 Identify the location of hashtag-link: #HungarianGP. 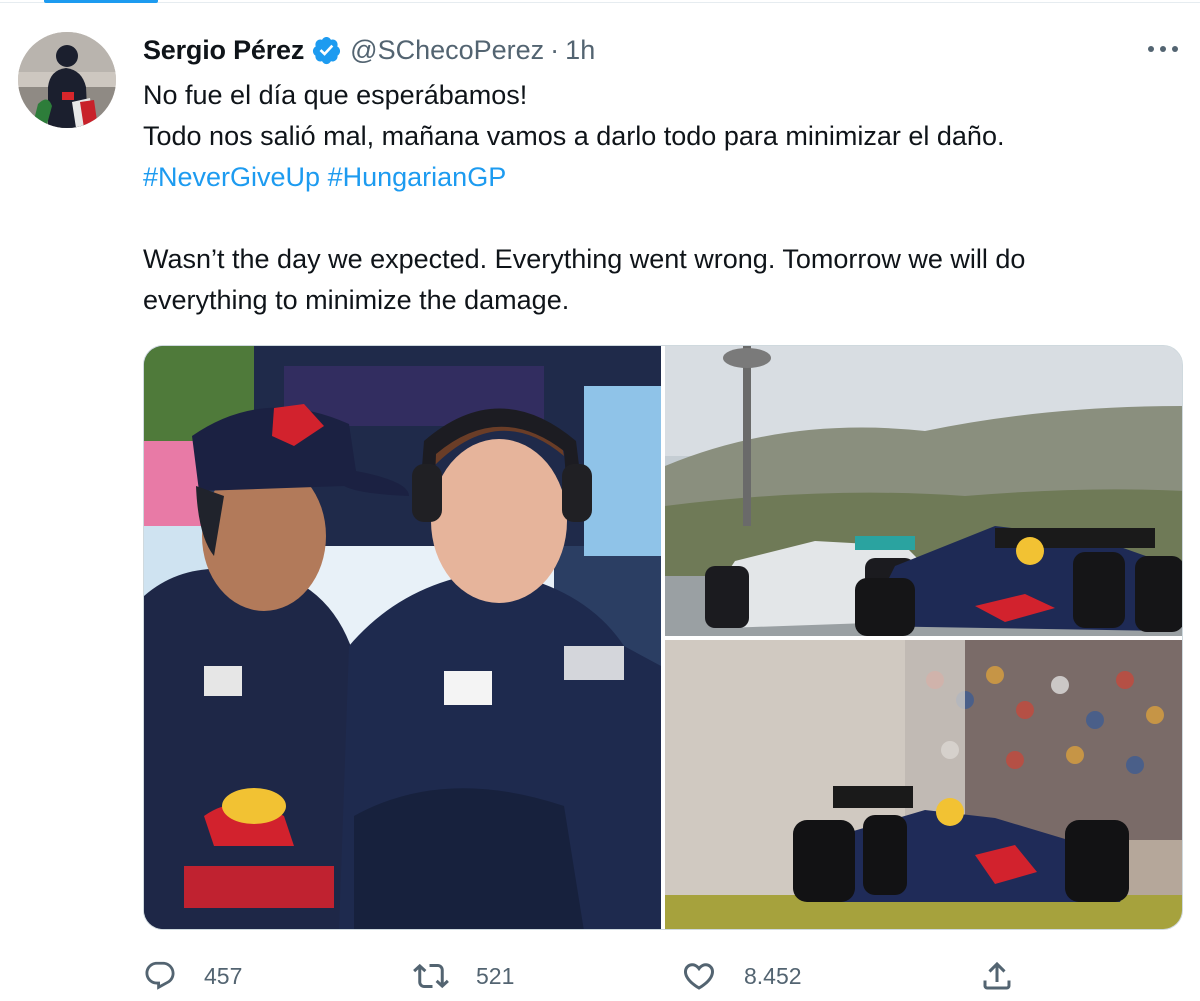
(417, 177).